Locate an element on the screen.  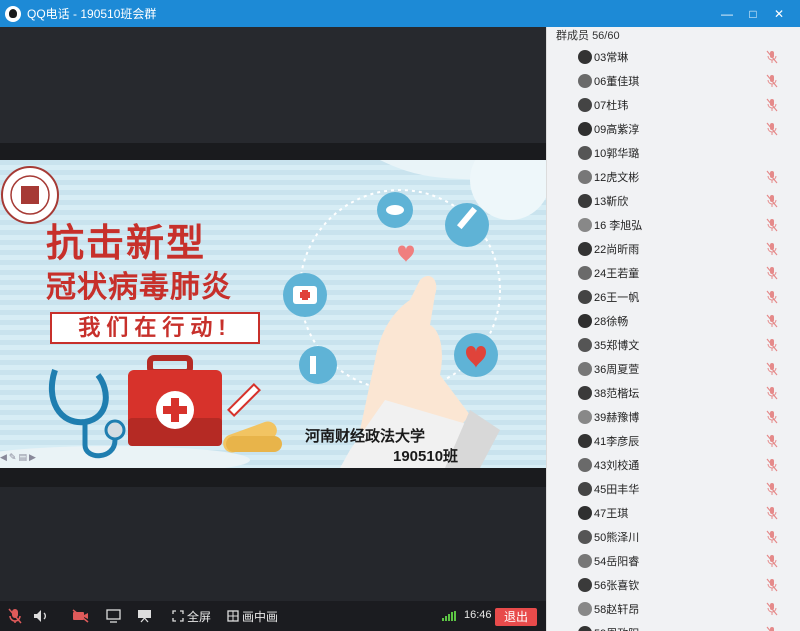
slide-next-icon: ▶ is located at coordinates (32, 457).